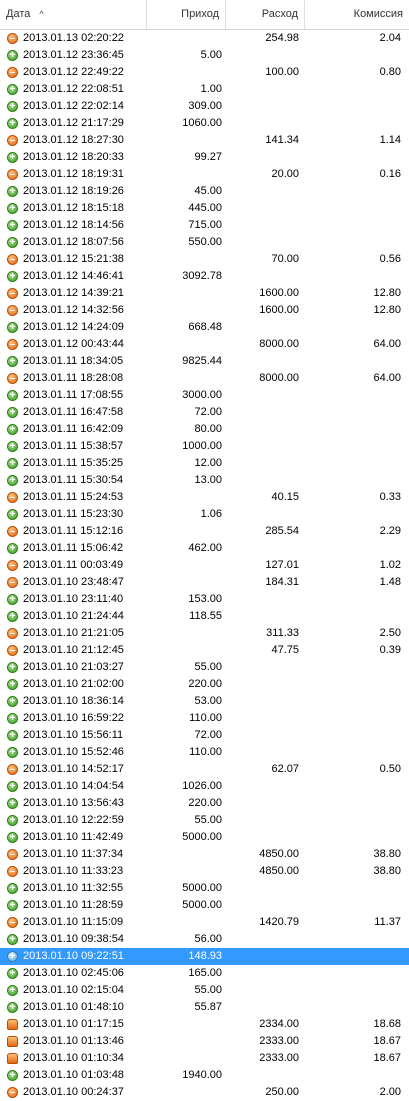  What do you see at coordinates (204, 395) in the screenshot?
I see `table-row: +2013.01.11 17:08:55 3000.00` at bounding box center [204, 395].